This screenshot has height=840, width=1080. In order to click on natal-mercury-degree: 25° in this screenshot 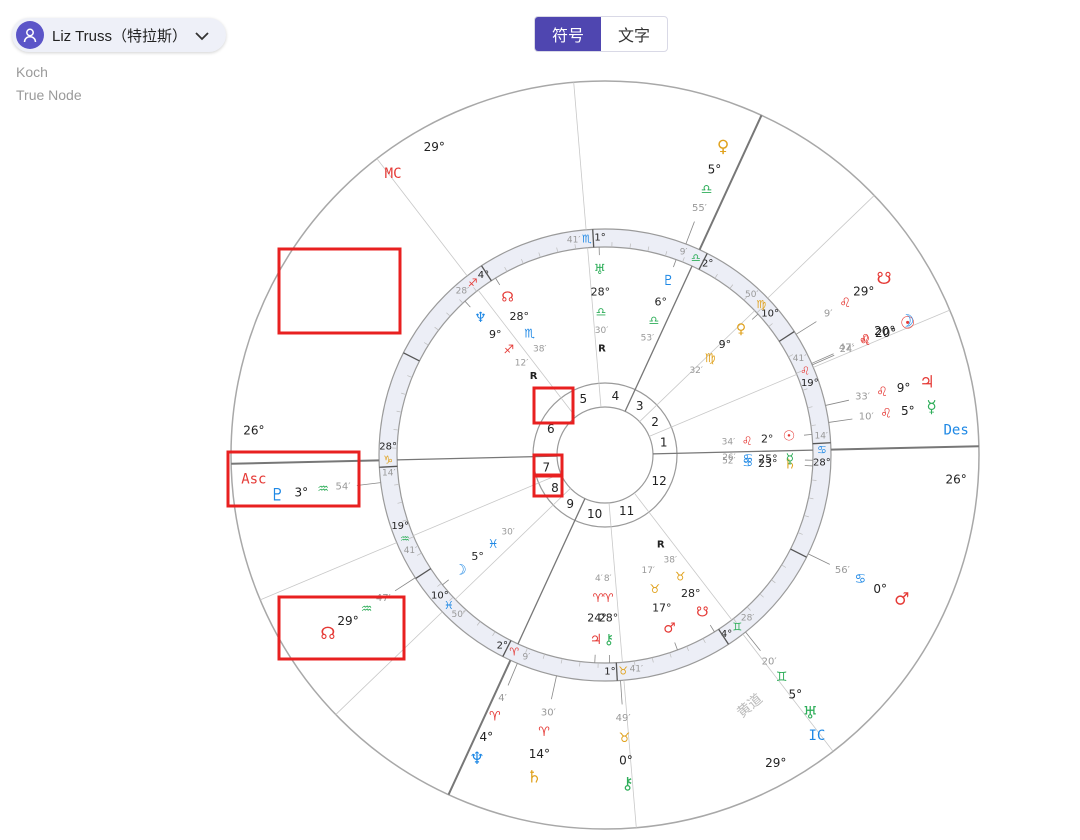, I will do `click(768, 459)`.